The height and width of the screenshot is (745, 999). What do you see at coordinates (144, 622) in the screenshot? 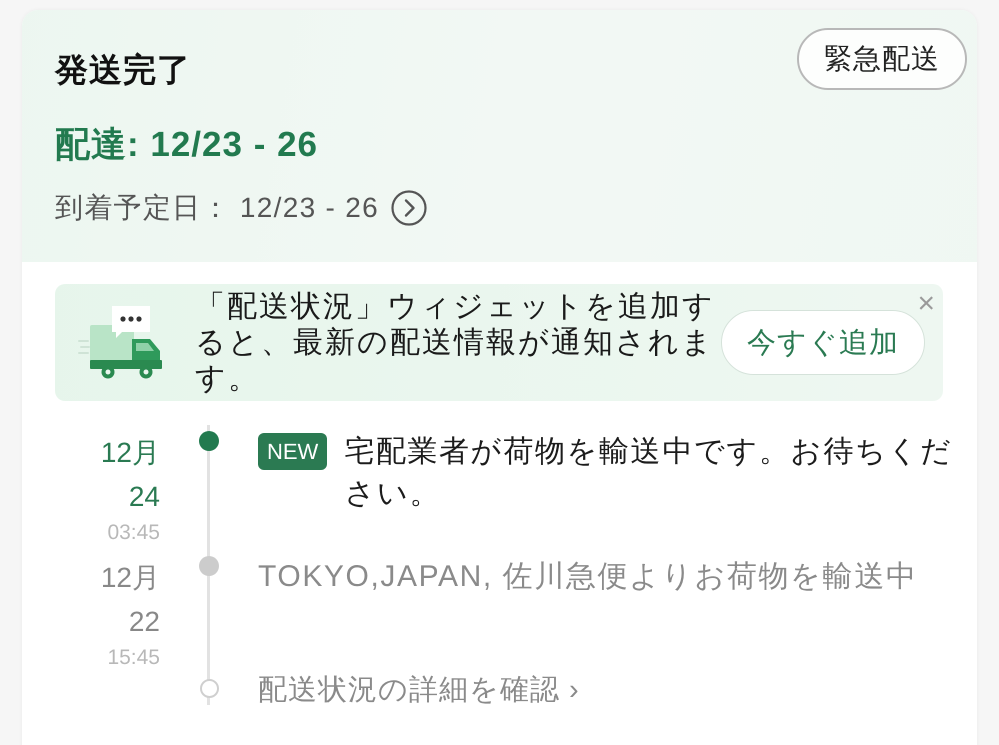
I see `event-day: 22` at bounding box center [144, 622].